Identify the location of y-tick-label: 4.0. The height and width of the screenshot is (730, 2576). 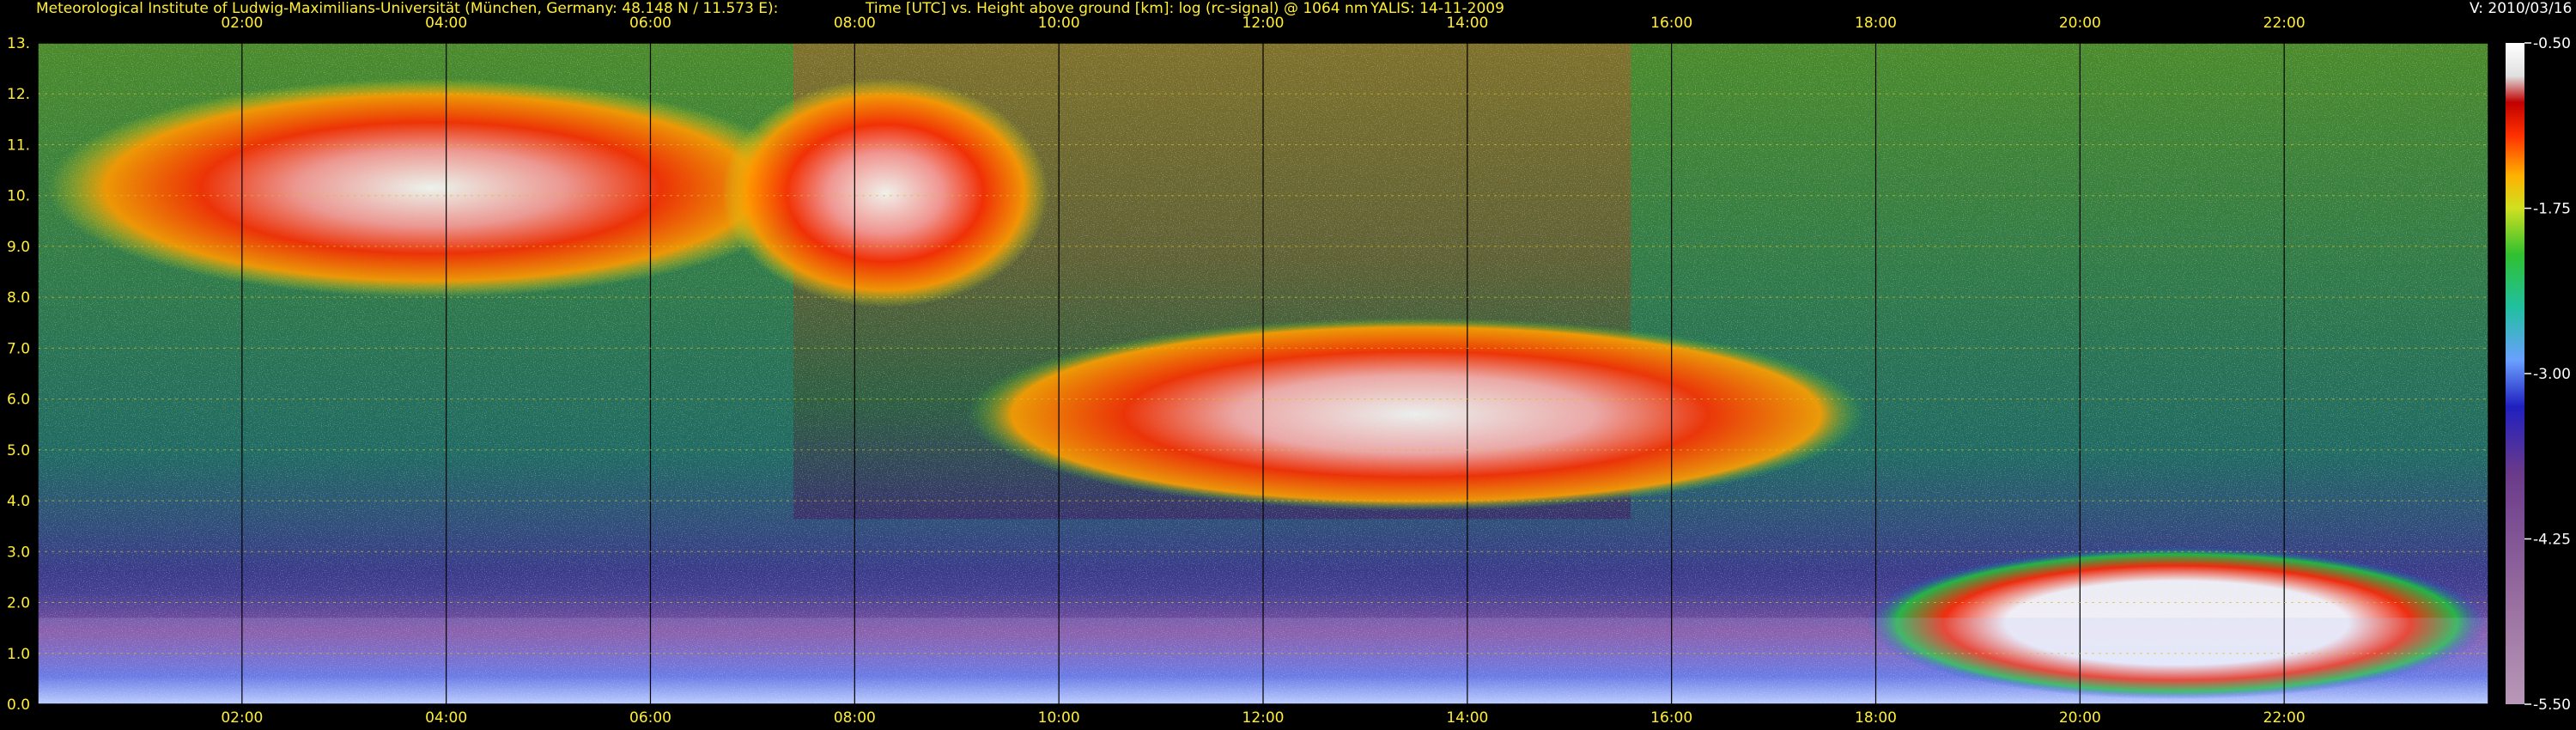
(18, 501).